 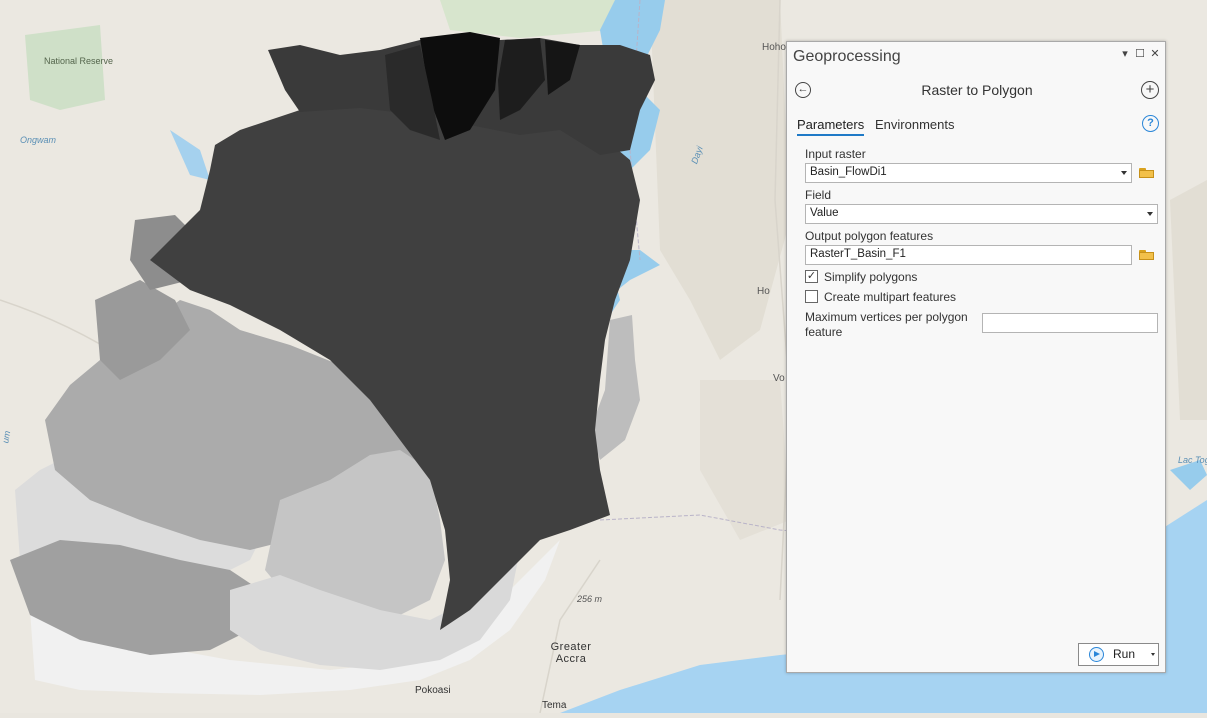 What do you see at coordinates (968, 173) in the screenshot?
I see `input-raster-dropdown: Basin_FlowDi1` at bounding box center [968, 173].